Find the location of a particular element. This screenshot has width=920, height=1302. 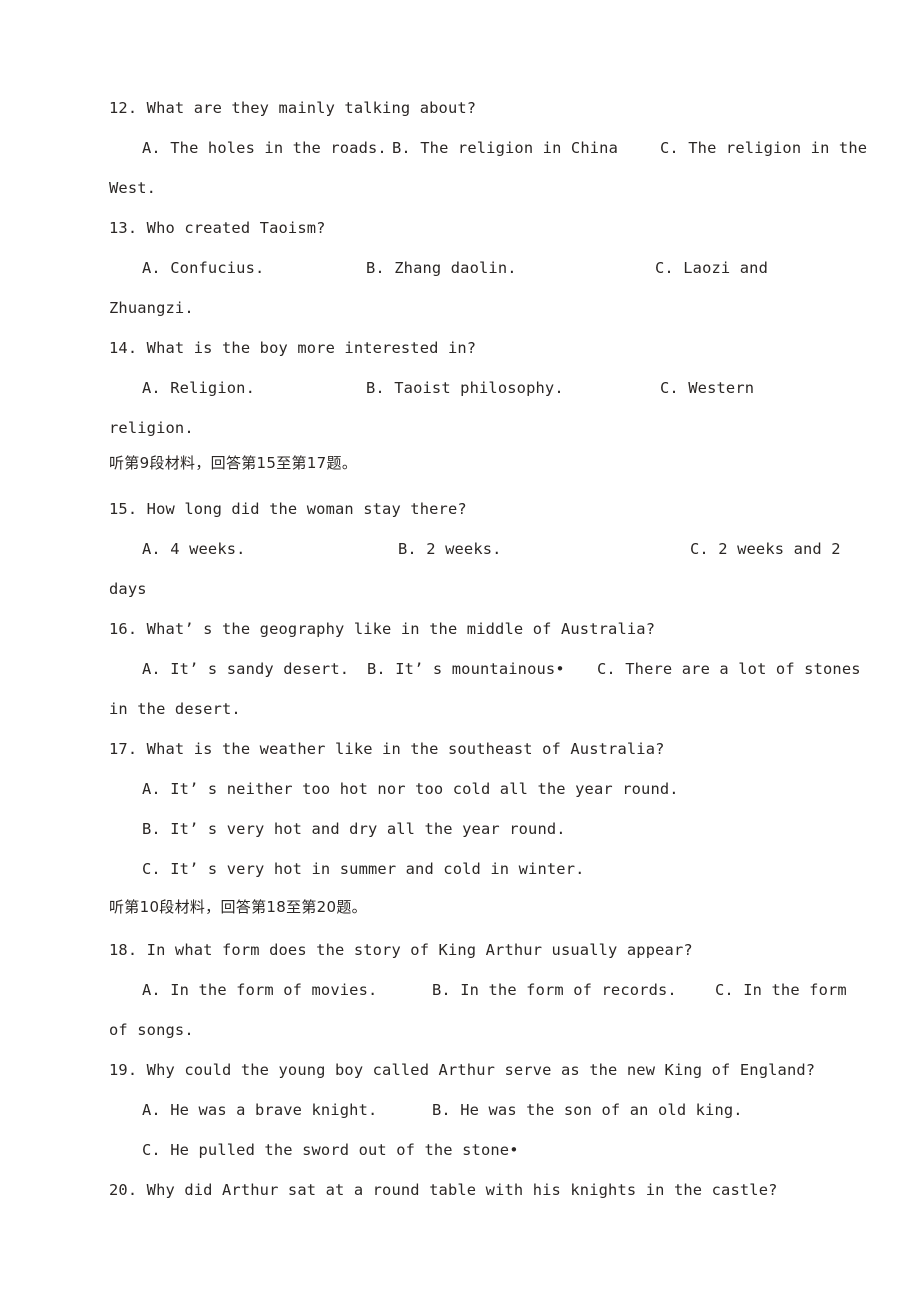

option-row-q15: A. 4 weeks. B. 2 weeks. C. 2 weeks and 2 is located at coordinates (460, 549).